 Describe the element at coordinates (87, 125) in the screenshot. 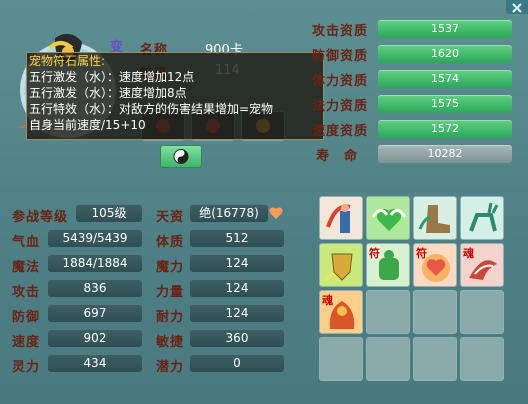

I see `tooltip-line: 自身当前速度/15+10` at that location.